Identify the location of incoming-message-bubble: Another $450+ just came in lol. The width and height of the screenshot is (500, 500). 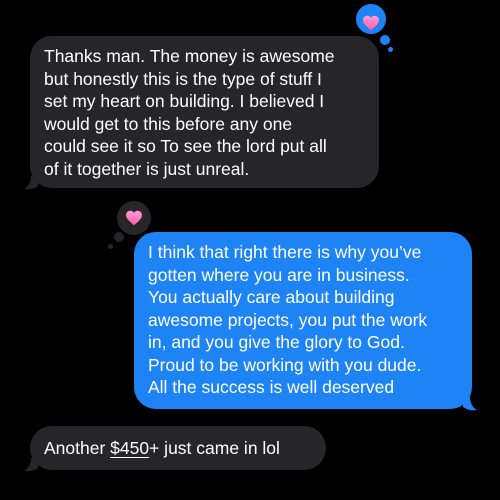
(178, 448).